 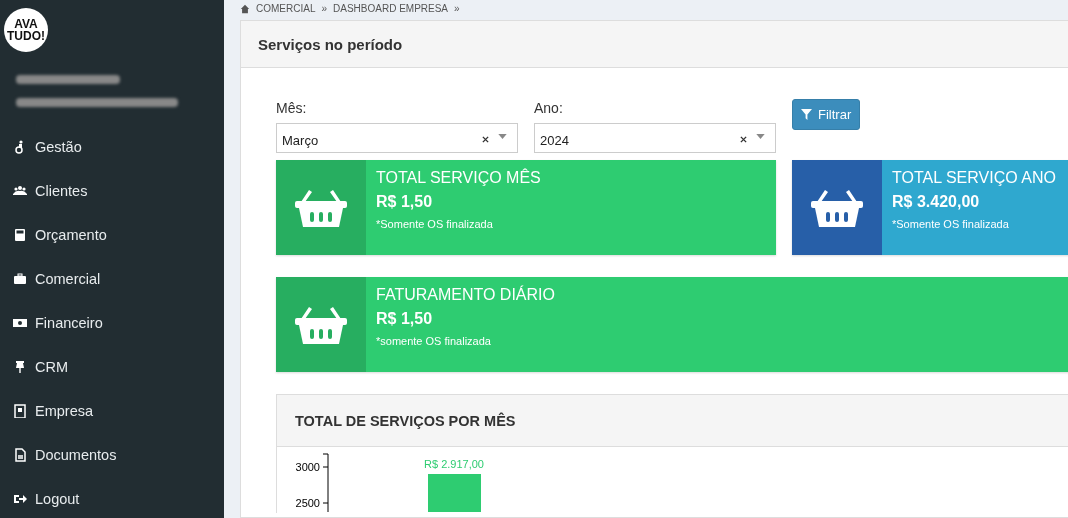 I want to click on breadcrumb-item: DASHBOARD EMPRESA, so click(x=391, y=9).